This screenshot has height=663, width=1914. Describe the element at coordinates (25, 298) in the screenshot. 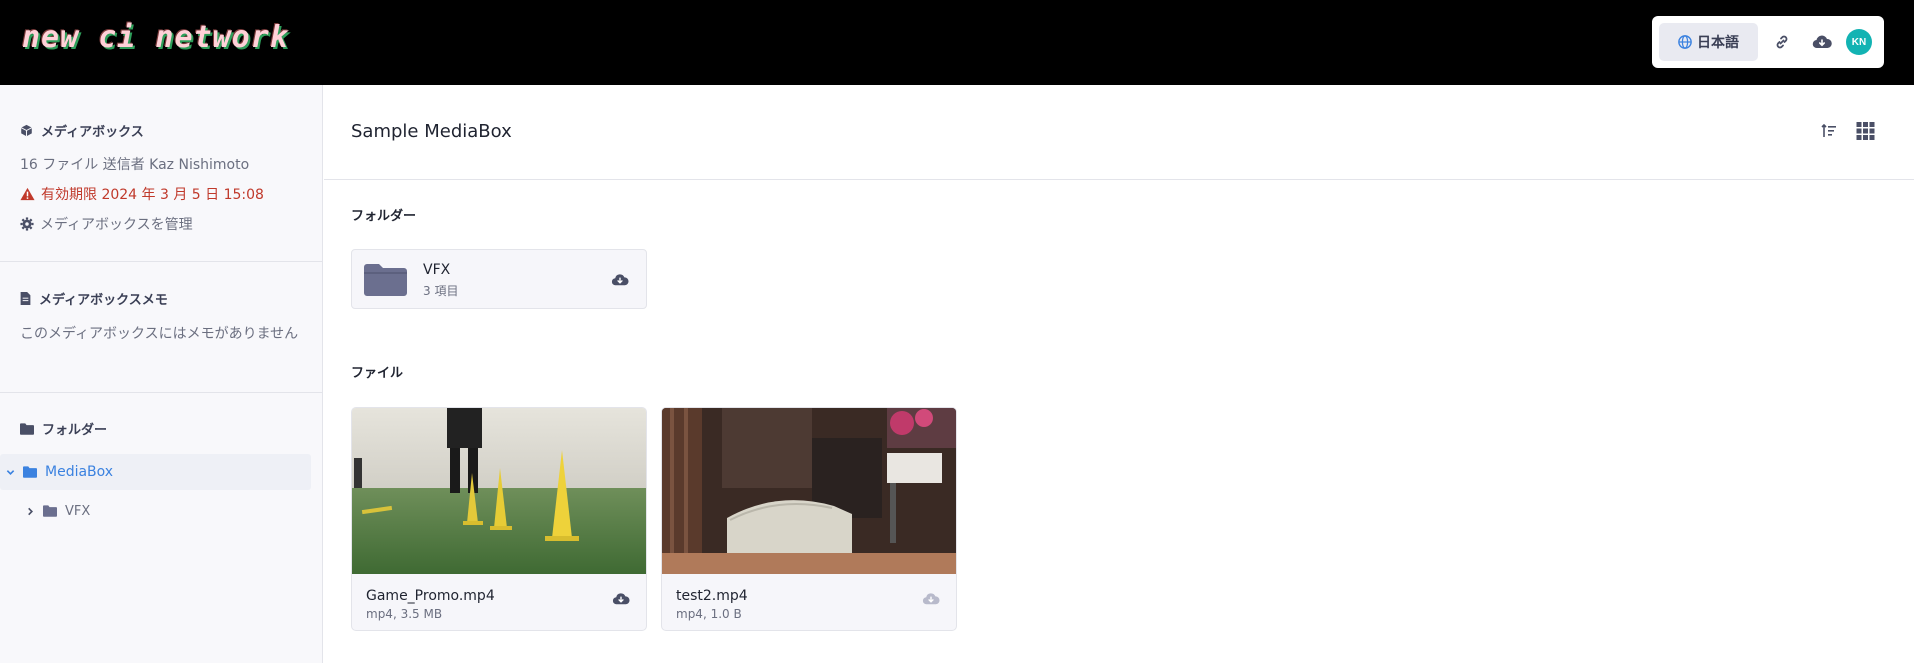

I see `document-icon` at that location.